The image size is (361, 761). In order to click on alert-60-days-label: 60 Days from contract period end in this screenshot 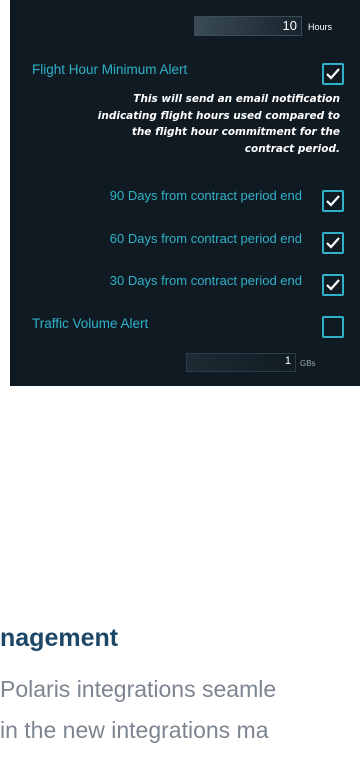, I will do `click(205, 238)`.